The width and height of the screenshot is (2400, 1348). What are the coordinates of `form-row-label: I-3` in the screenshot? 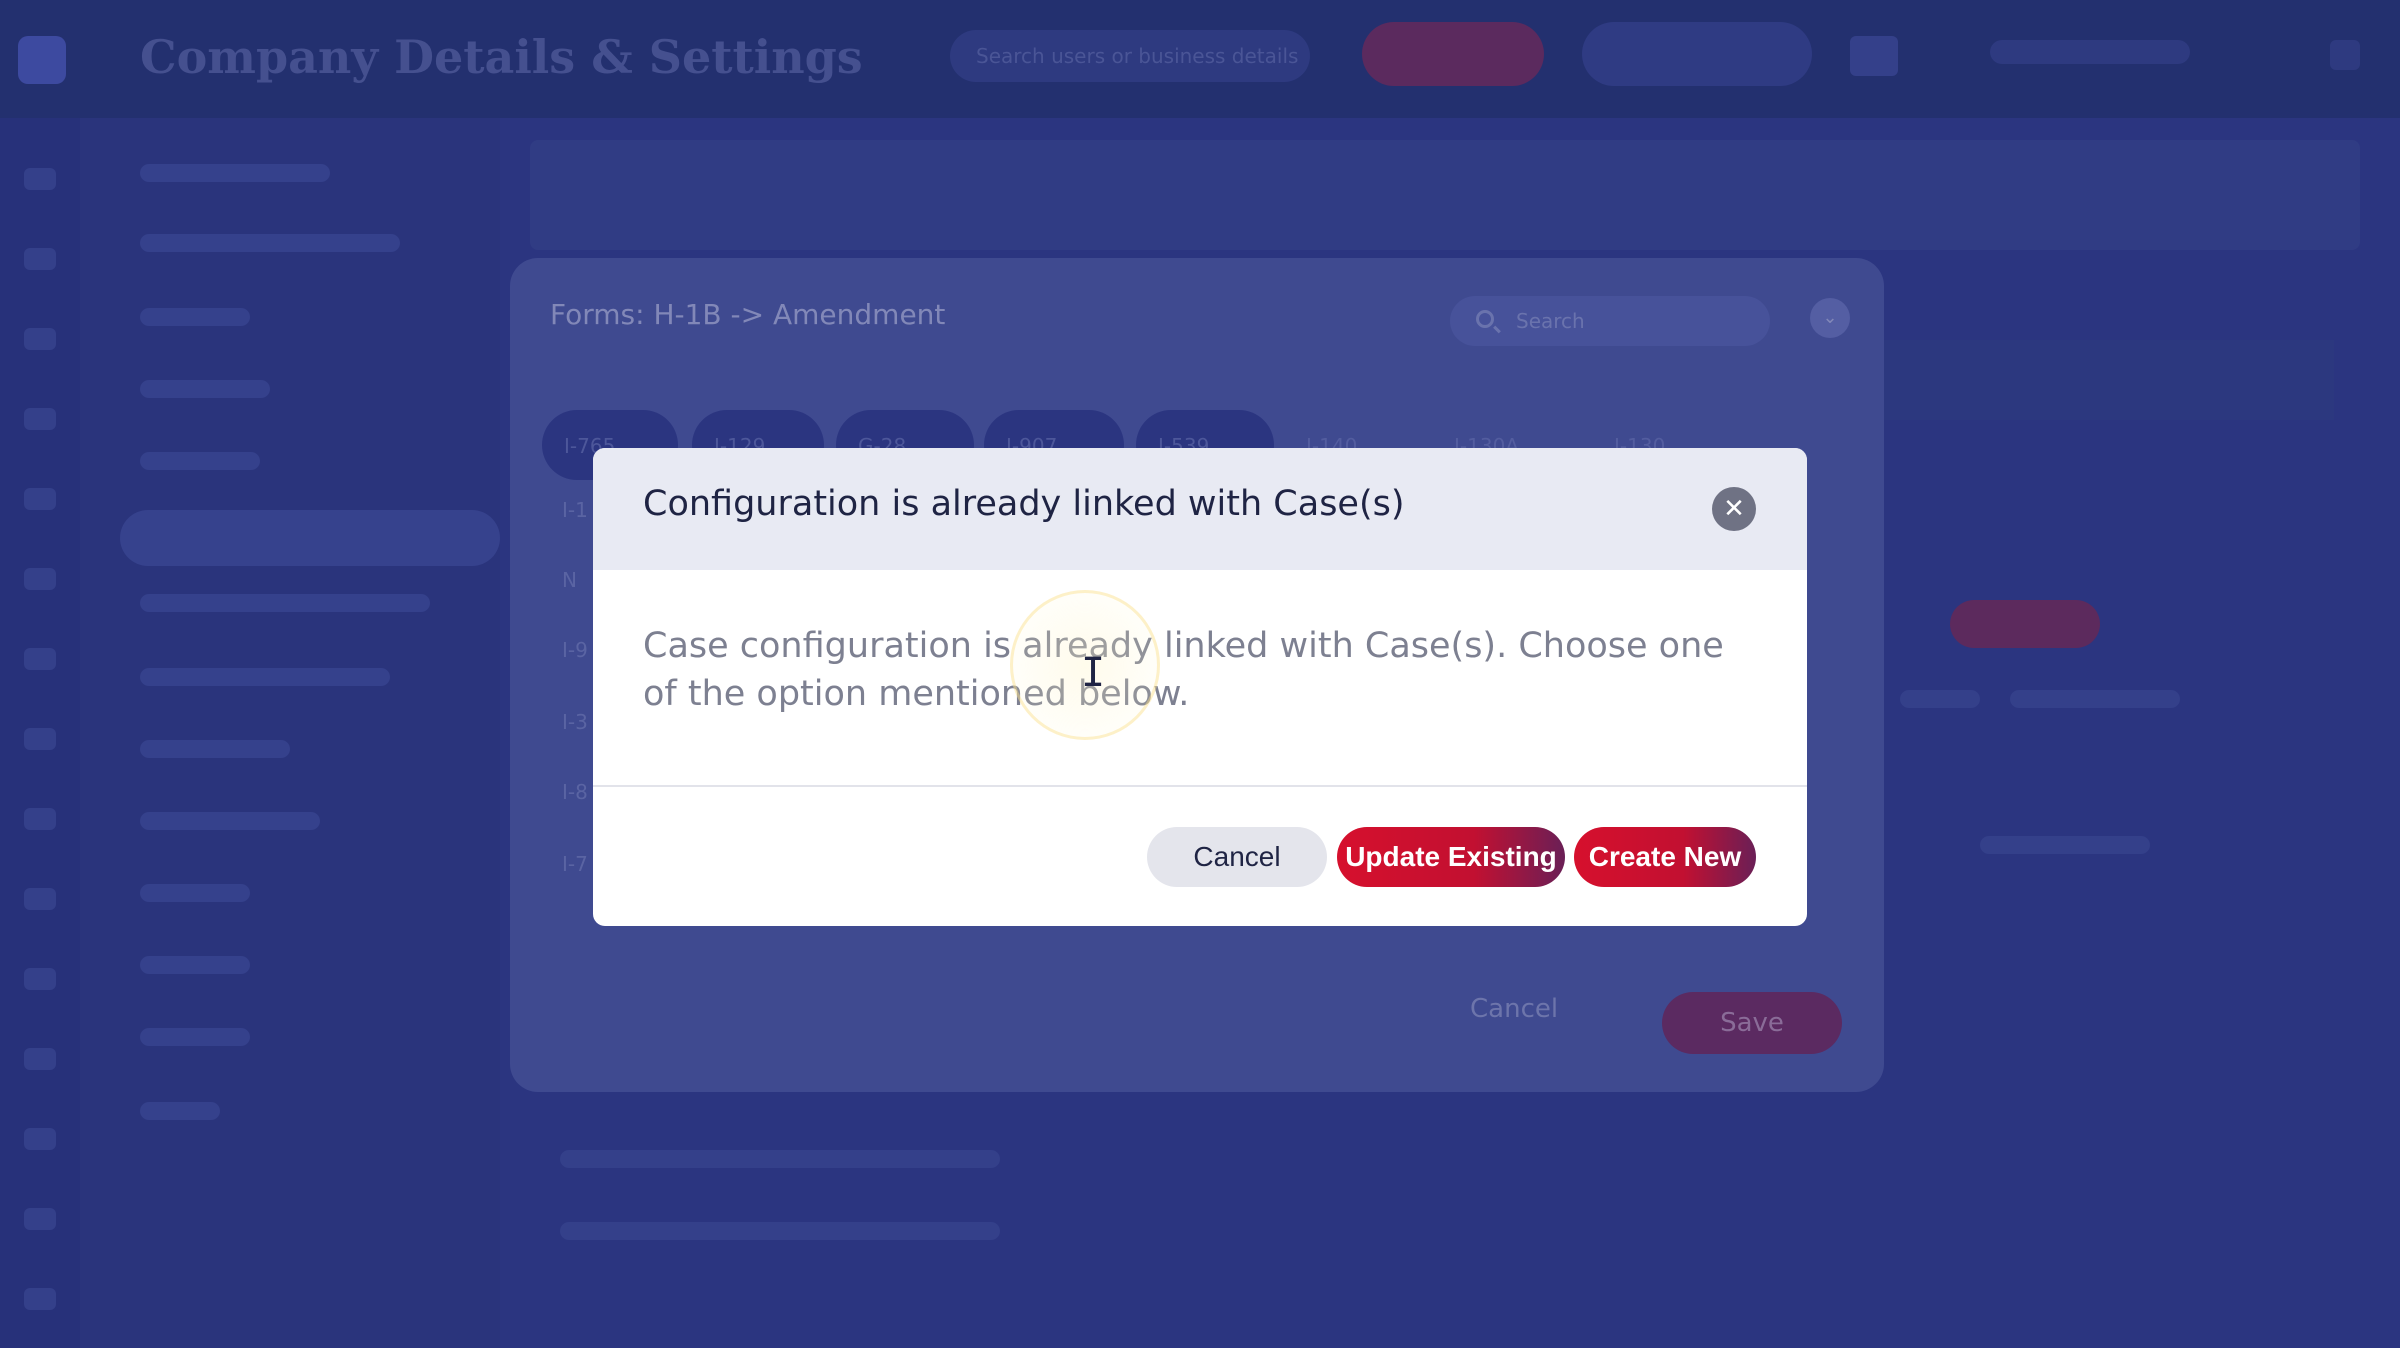 It's located at (575, 722).